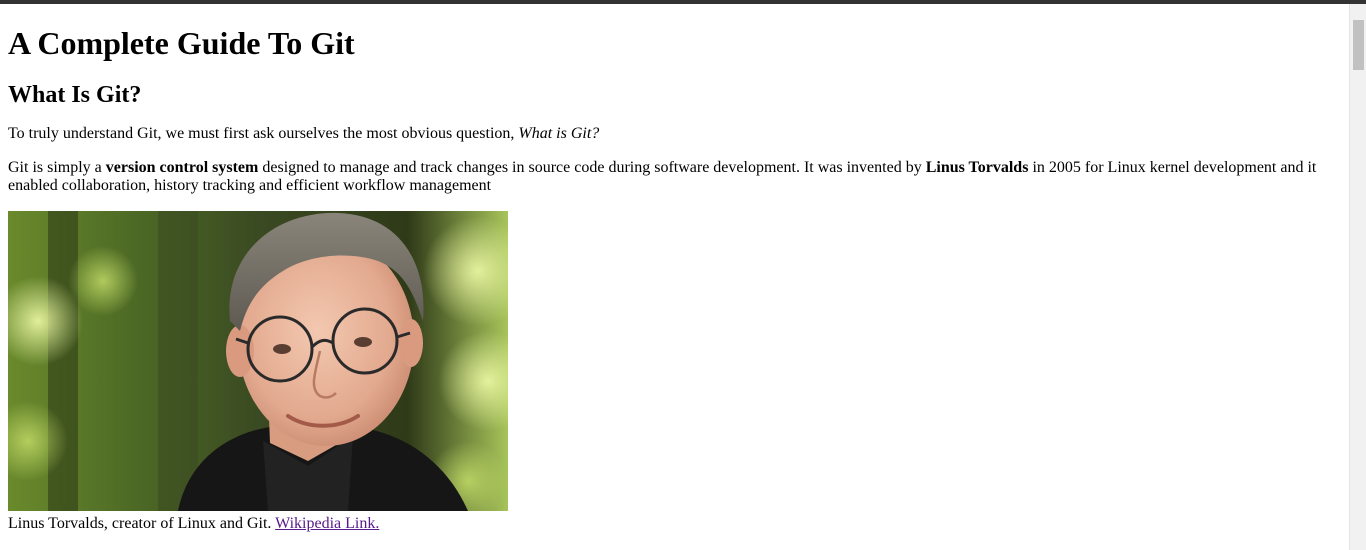 Image resolution: width=1366 pixels, height=550 pixels. I want to click on definition-bold-term: version control system, so click(182, 167).